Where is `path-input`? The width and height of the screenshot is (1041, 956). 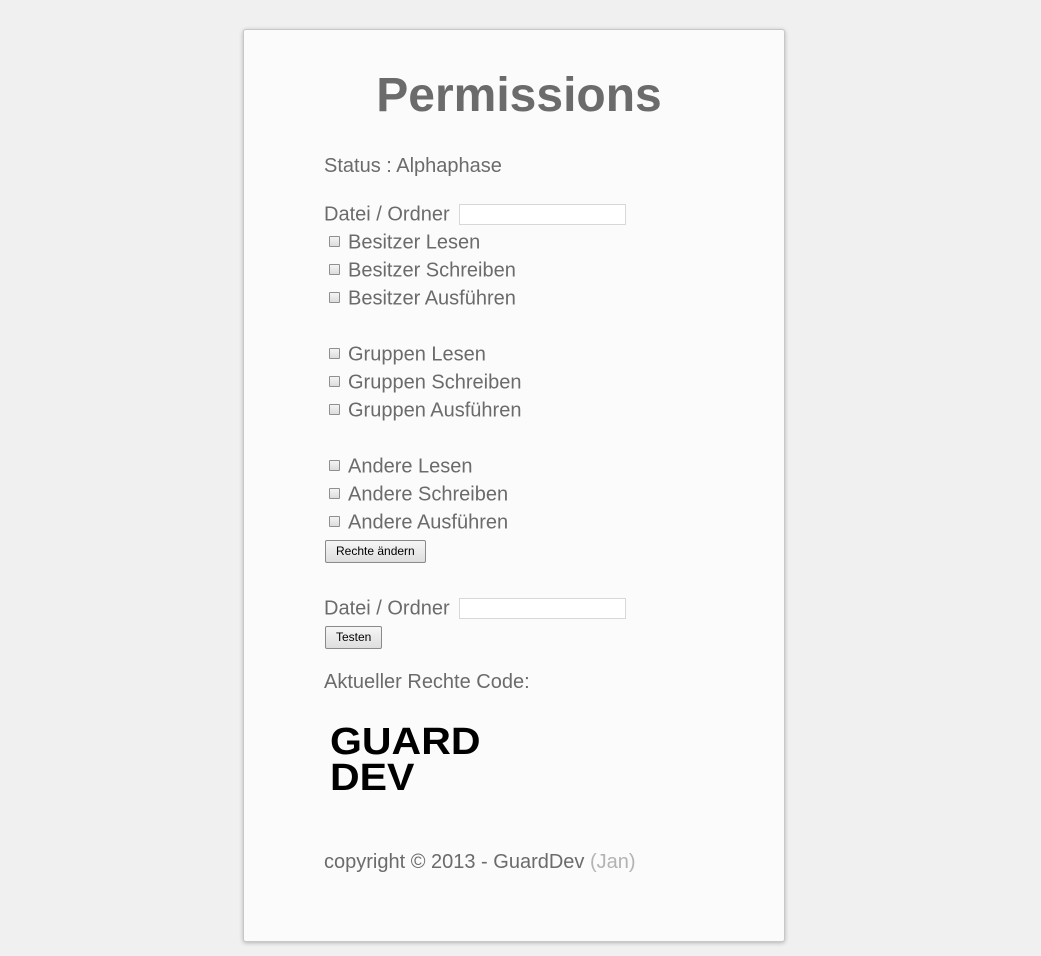 path-input is located at coordinates (543, 215).